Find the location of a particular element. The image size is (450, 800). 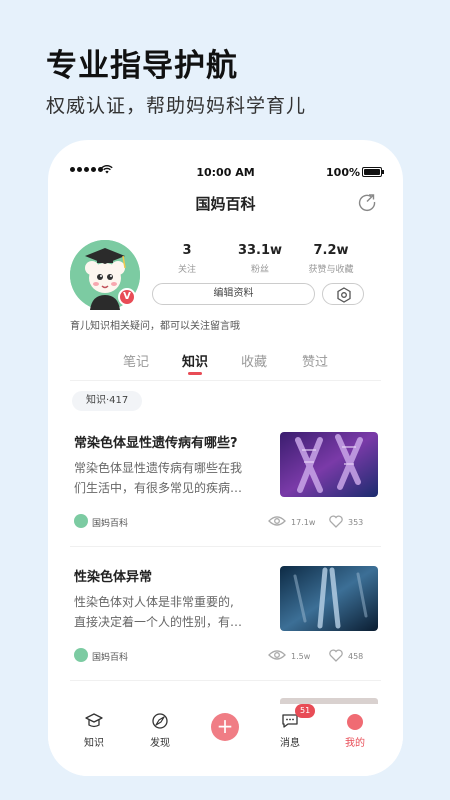

stat-value: 7.2w is located at coordinates (331, 250).